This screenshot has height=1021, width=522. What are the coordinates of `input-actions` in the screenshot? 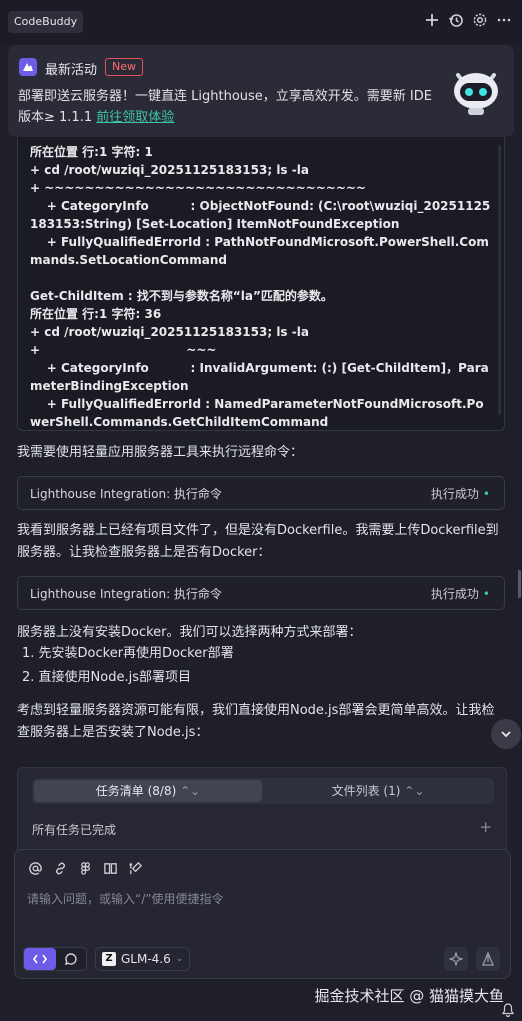 It's located at (472, 959).